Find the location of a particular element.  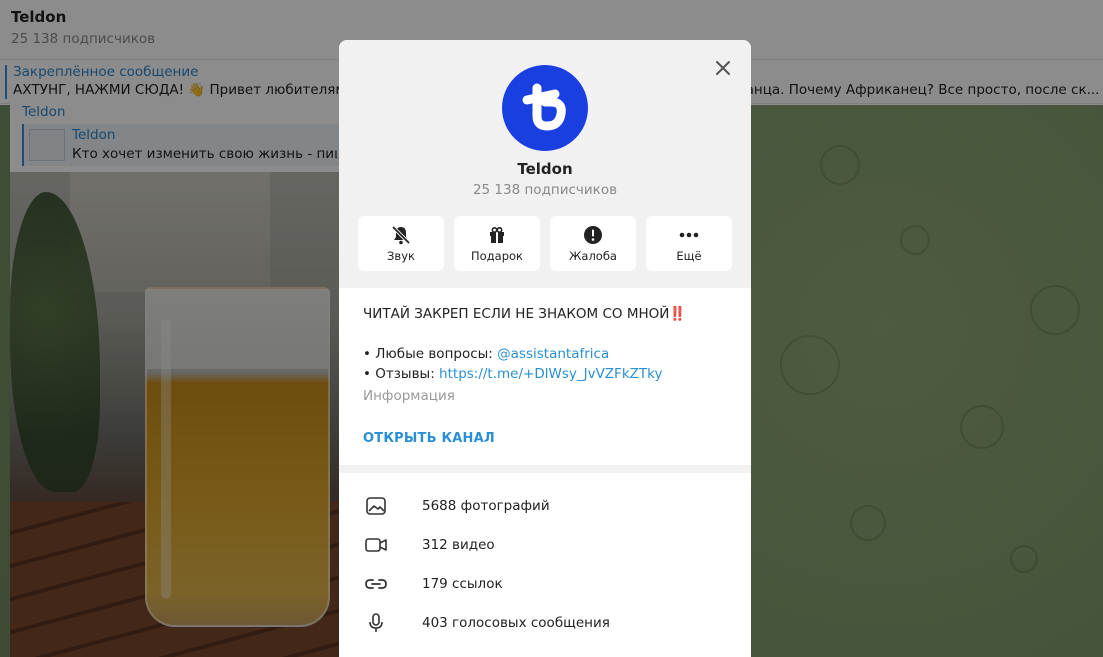

media-row-videos: 312 видео is located at coordinates (545, 545).